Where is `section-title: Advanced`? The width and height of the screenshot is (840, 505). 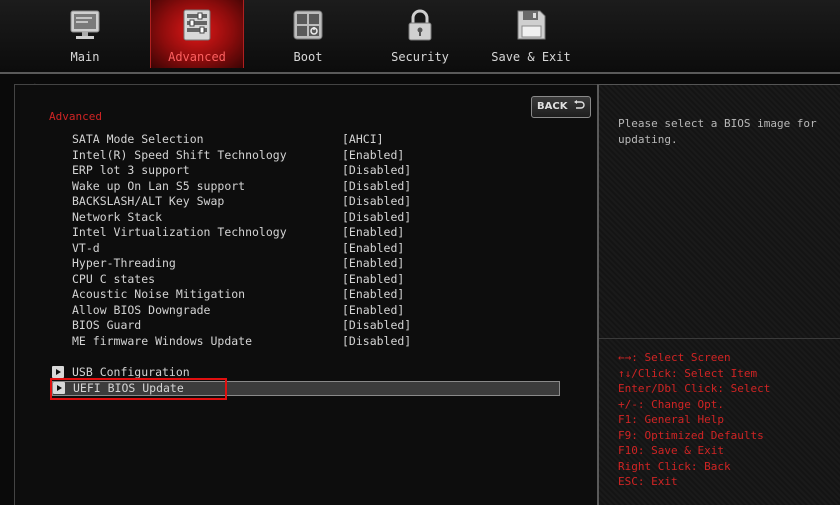 section-title: Advanced is located at coordinates (75, 116).